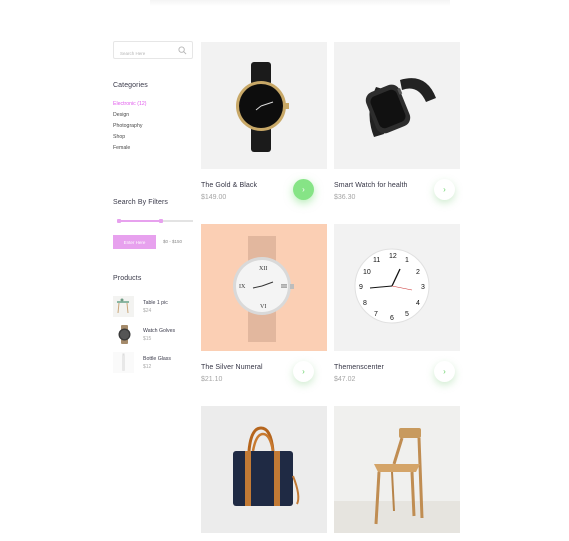 The image size is (569, 541). What do you see at coordinates (153, 307) in the screenshot?
I see `mini-product: Table 1 pic $24` at bounding box center [153, 307].